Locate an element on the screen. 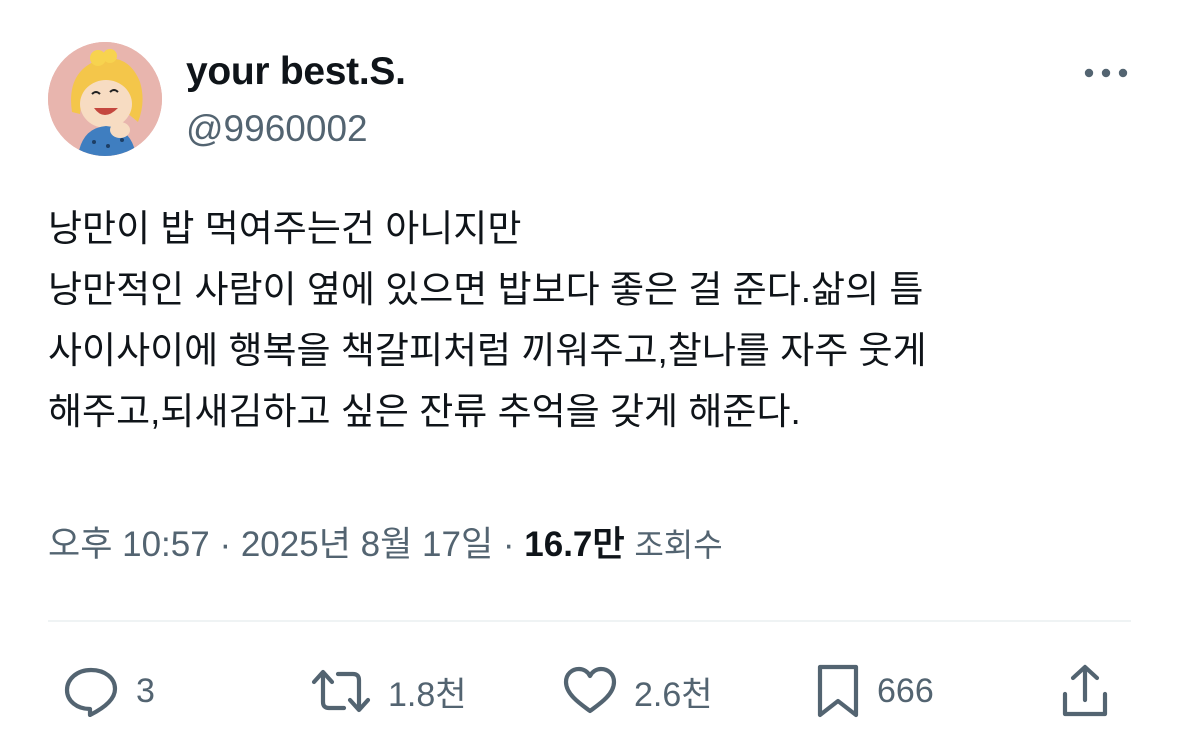 The image size is (1179, 749). tweet-text-line: 낭만적인 사람이 옆에 있으면 밥보다 좋은 걸 준다.삶의 틈 is located at coordinates (486, 289).